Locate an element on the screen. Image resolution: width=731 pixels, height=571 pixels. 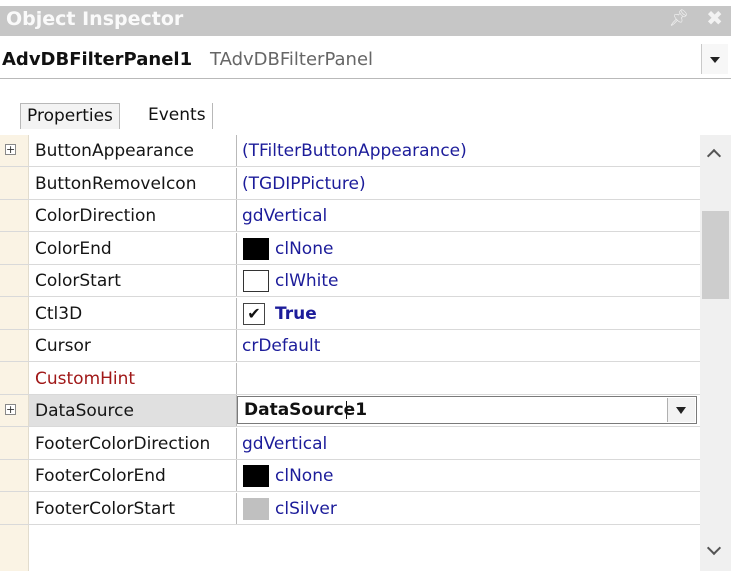
property-name-cell: Cursor is located at coordinates (133, 345).